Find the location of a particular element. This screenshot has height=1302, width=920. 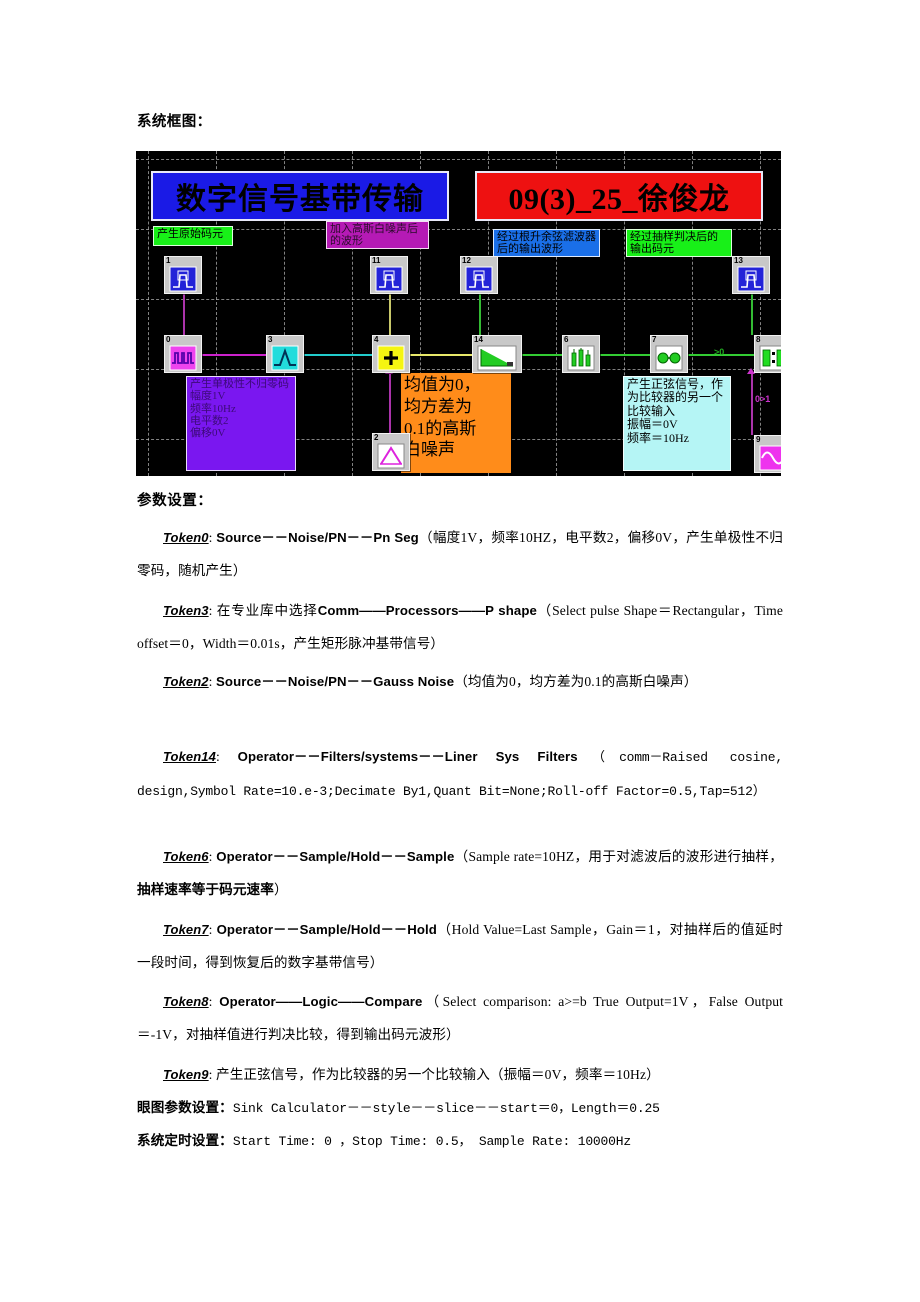

token8-path: Operator——Logic——Compare is located at coordinates (321, 1001).